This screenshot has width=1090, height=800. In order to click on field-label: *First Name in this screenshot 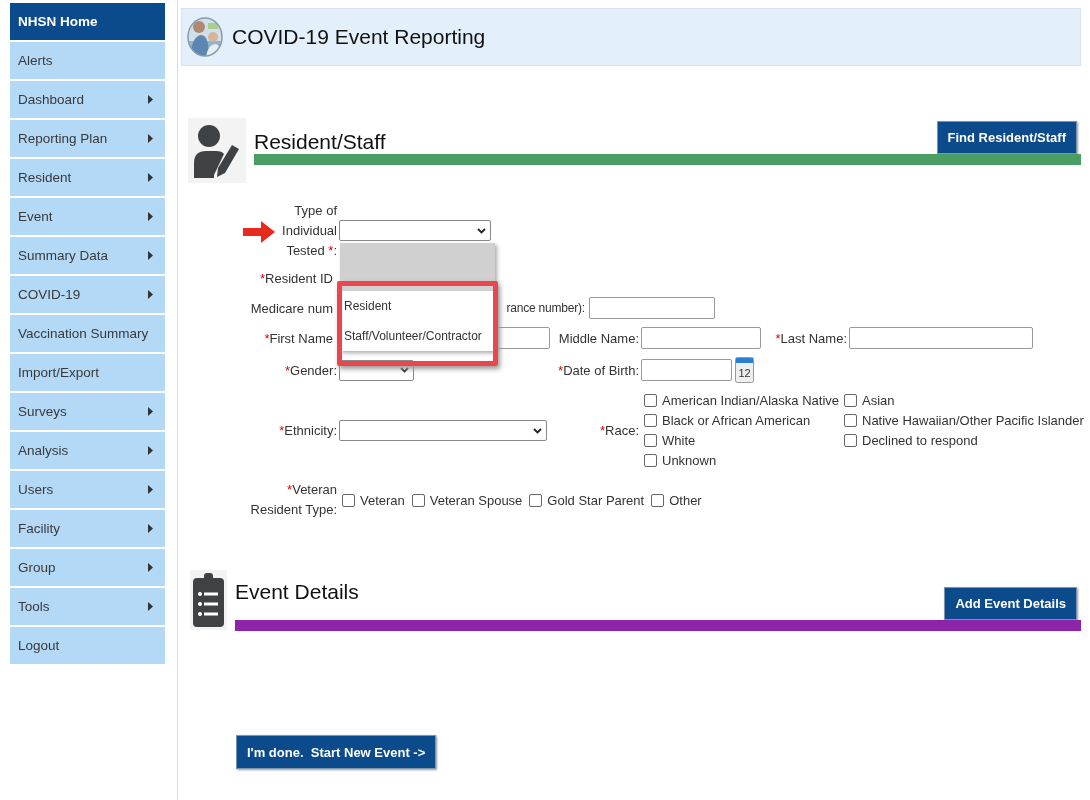, I will do `click(298, 338)`.